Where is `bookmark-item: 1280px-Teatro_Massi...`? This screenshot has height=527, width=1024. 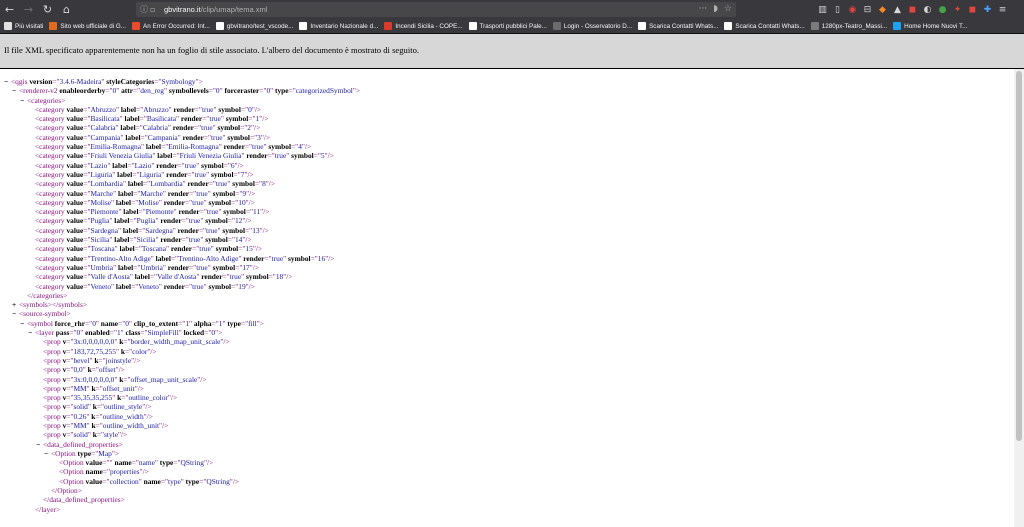
bookmark-item: 1280px-Teatro_Massi... is located at coordinates (848, 26).